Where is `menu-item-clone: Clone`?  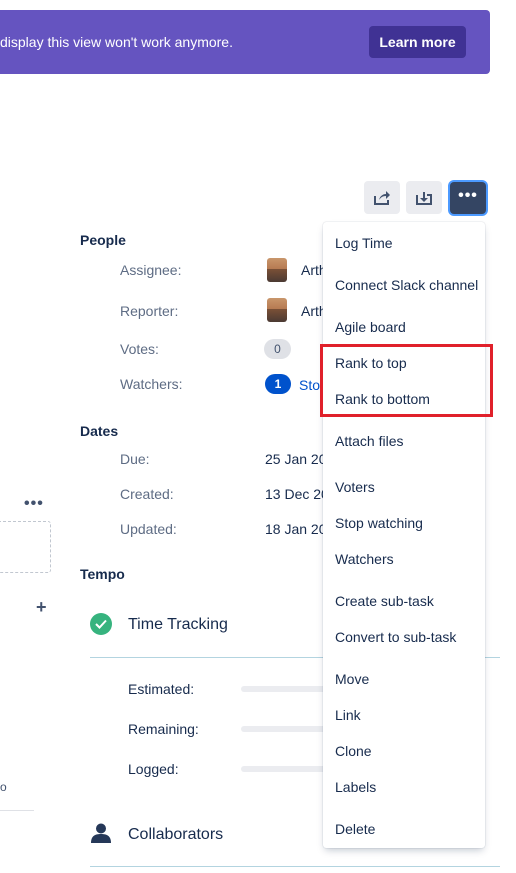 menu-item-clone: Clone is located at coordinates (353, 751).